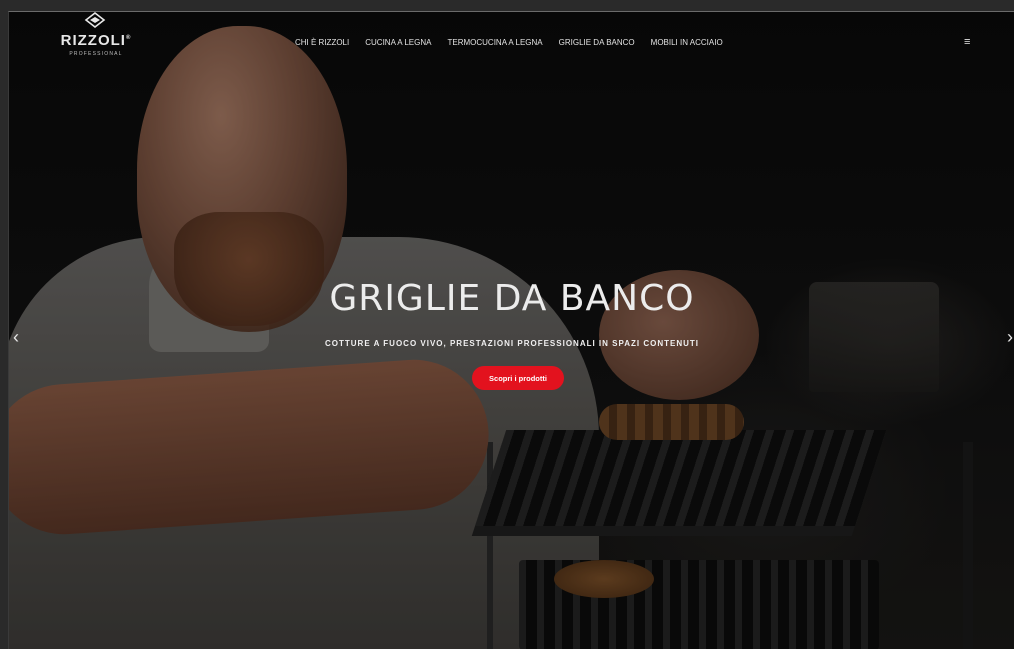 Image resolution: width=1014 pixels, height=649 pixels. Describe the element at coordinates (494, 42) in the screenshot. I see `nav-item-termocucina-a-legna: TERMOCUCINA A LEGNA` at that location.